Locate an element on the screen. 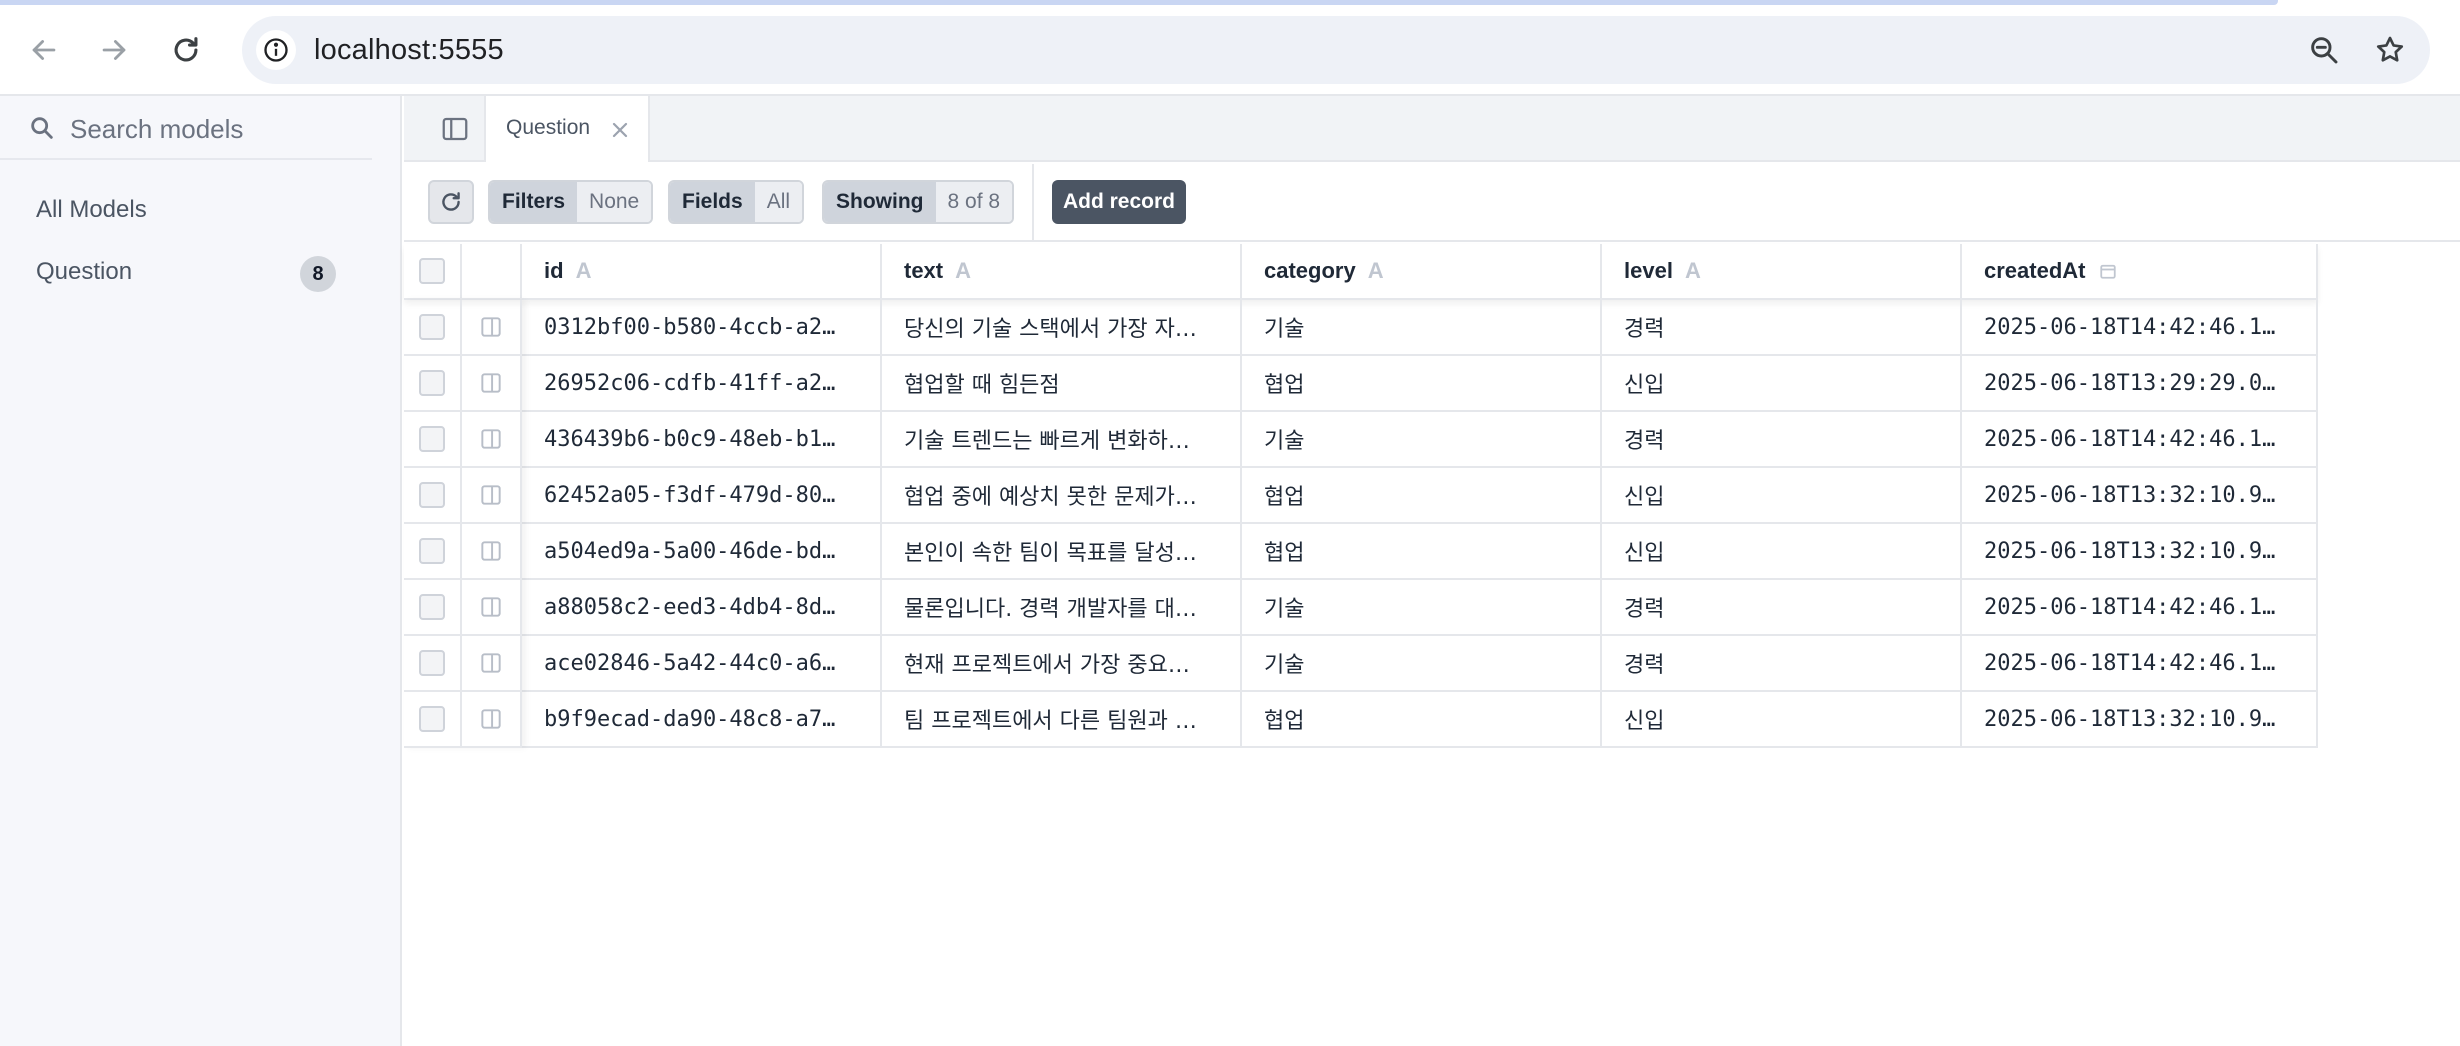  column-label: level is located at coordinates (1648, 270).